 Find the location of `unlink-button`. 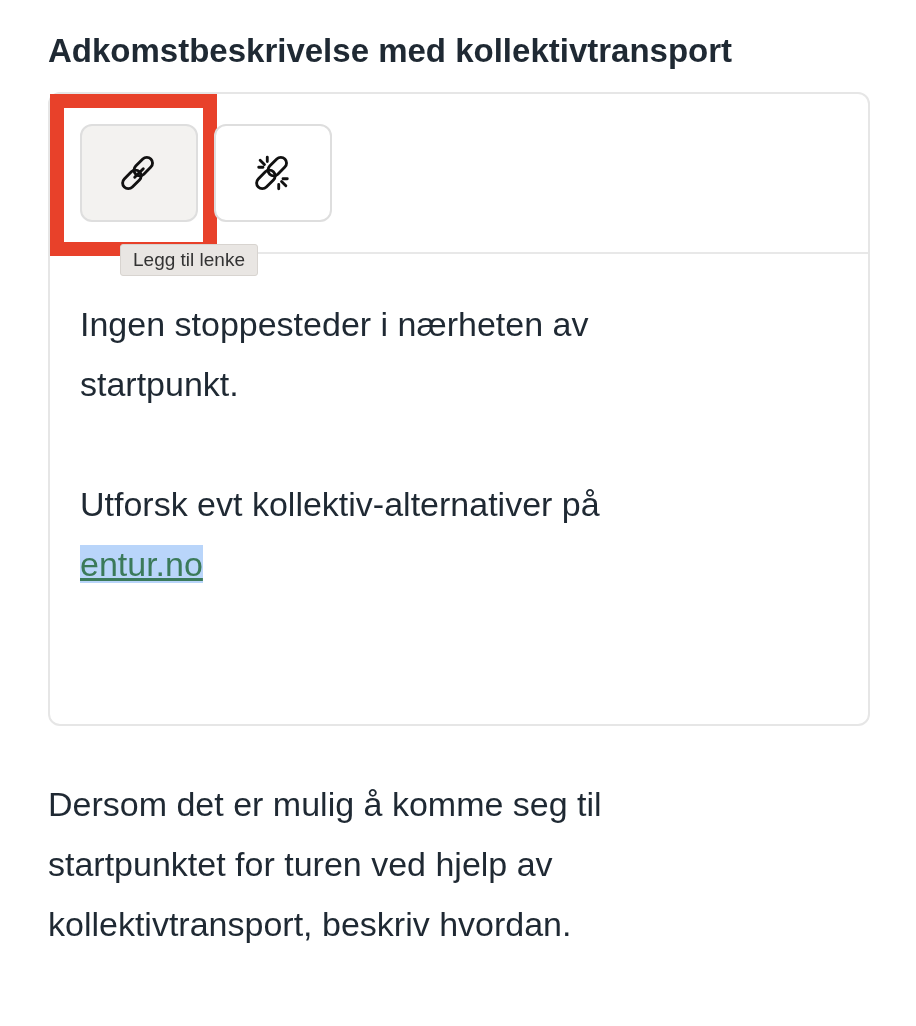

unlink-button is located at coordinates (273, 173).